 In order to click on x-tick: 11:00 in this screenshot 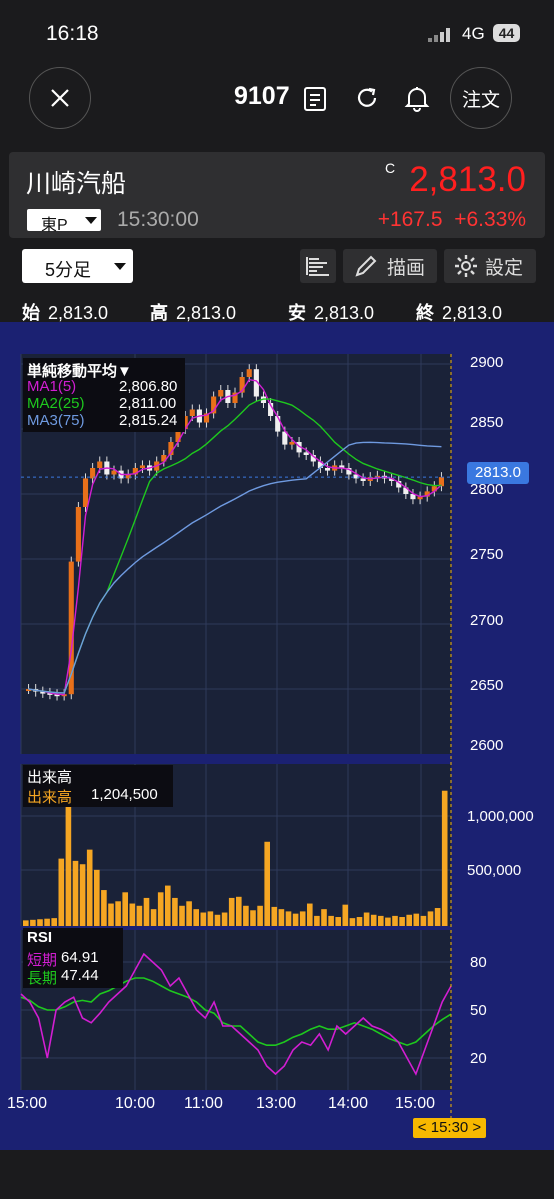, I will do `click(203, 1103)`.